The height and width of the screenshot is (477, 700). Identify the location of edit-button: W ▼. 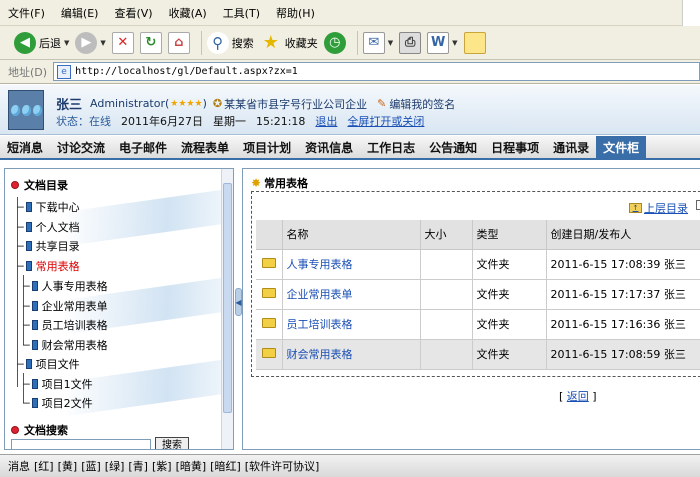
(442, 42).